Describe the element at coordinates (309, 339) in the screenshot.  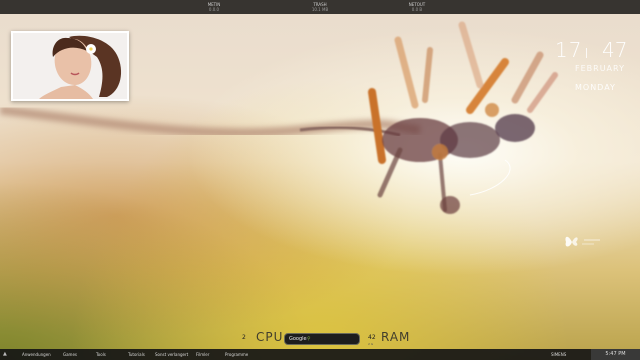
I see `search-icon: ⚲` at that location.